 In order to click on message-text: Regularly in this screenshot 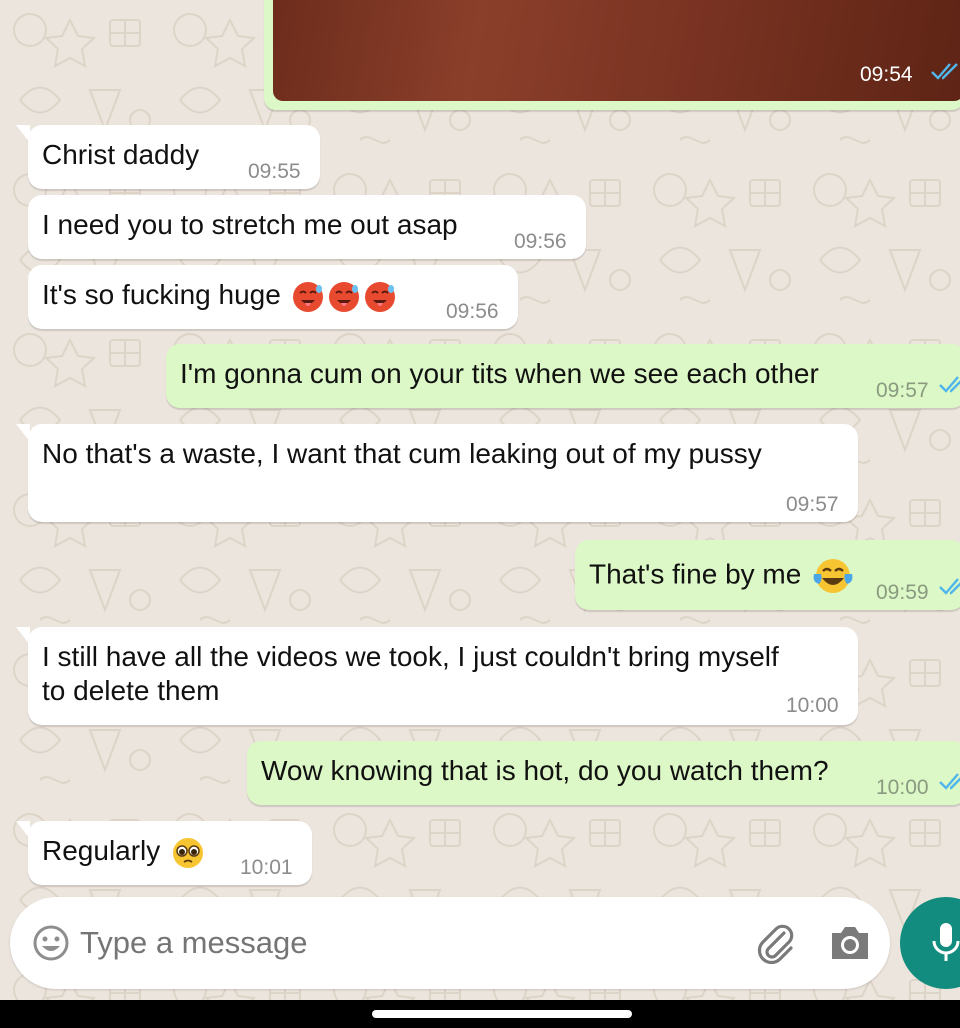, I will do `click(124, 852)`.